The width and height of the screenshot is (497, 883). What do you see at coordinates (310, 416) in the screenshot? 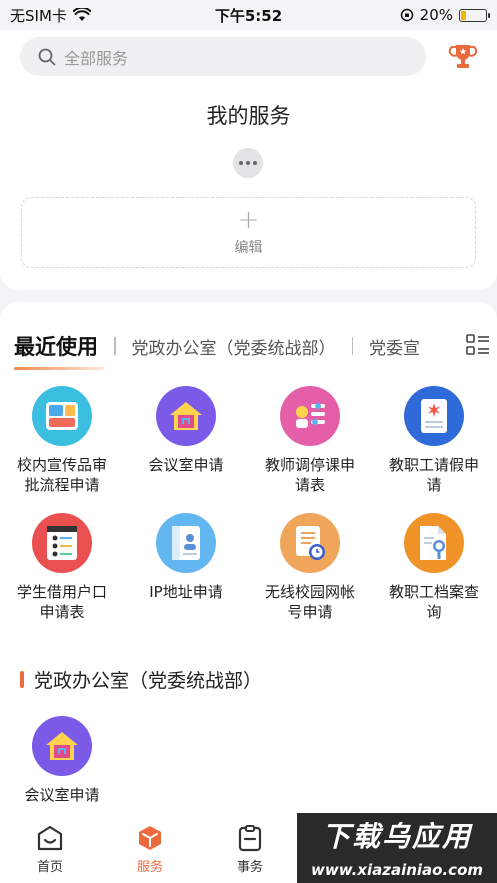
I see `schedule-adjust-icon` at bounding box center [310, 416].